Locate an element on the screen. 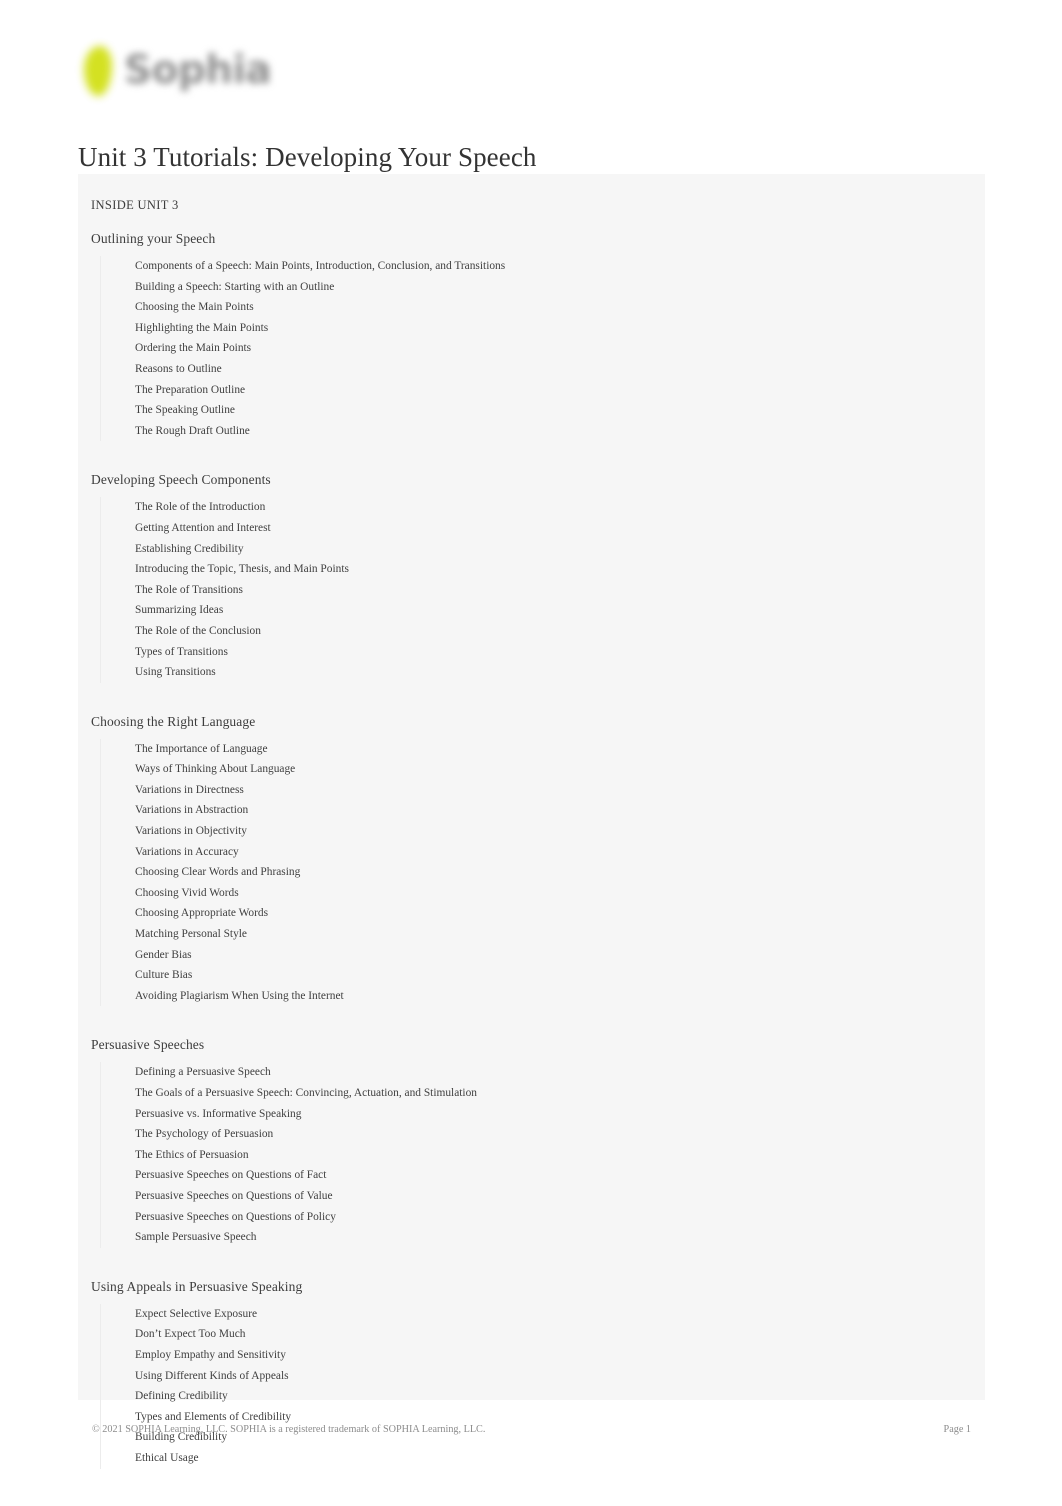 This screenshot has width=1062, height=1506. tutorial-item: The Speaking Outline is located at coordinates (560, 410).